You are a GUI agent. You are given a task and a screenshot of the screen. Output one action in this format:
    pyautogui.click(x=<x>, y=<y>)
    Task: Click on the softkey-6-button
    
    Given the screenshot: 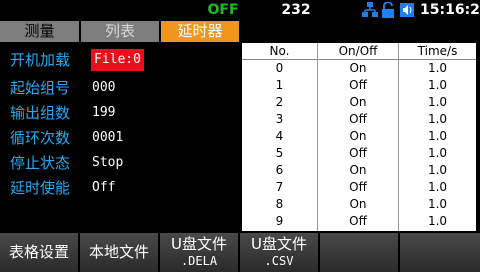 What is the action you would take?
    pyautogui.click(x=440, y=252)
    